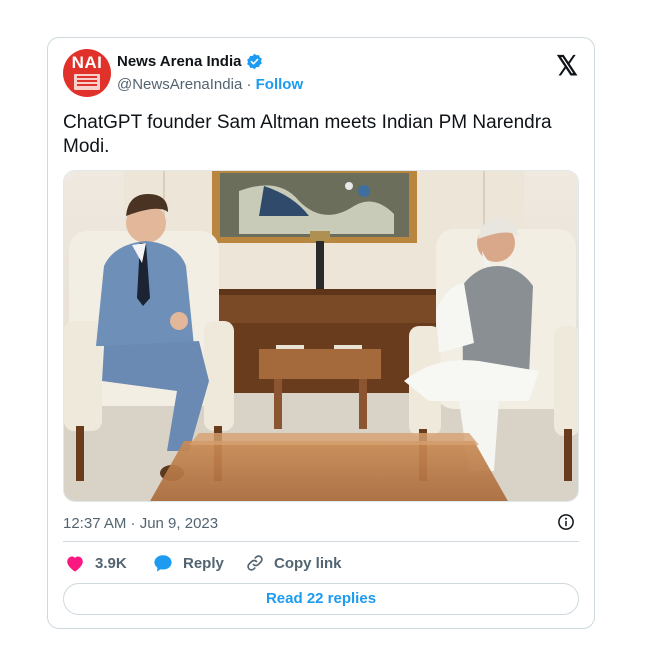  I want to click on tweet-timestamp: 12:37 AM · Jun 9, 2023, so click(140, 523).